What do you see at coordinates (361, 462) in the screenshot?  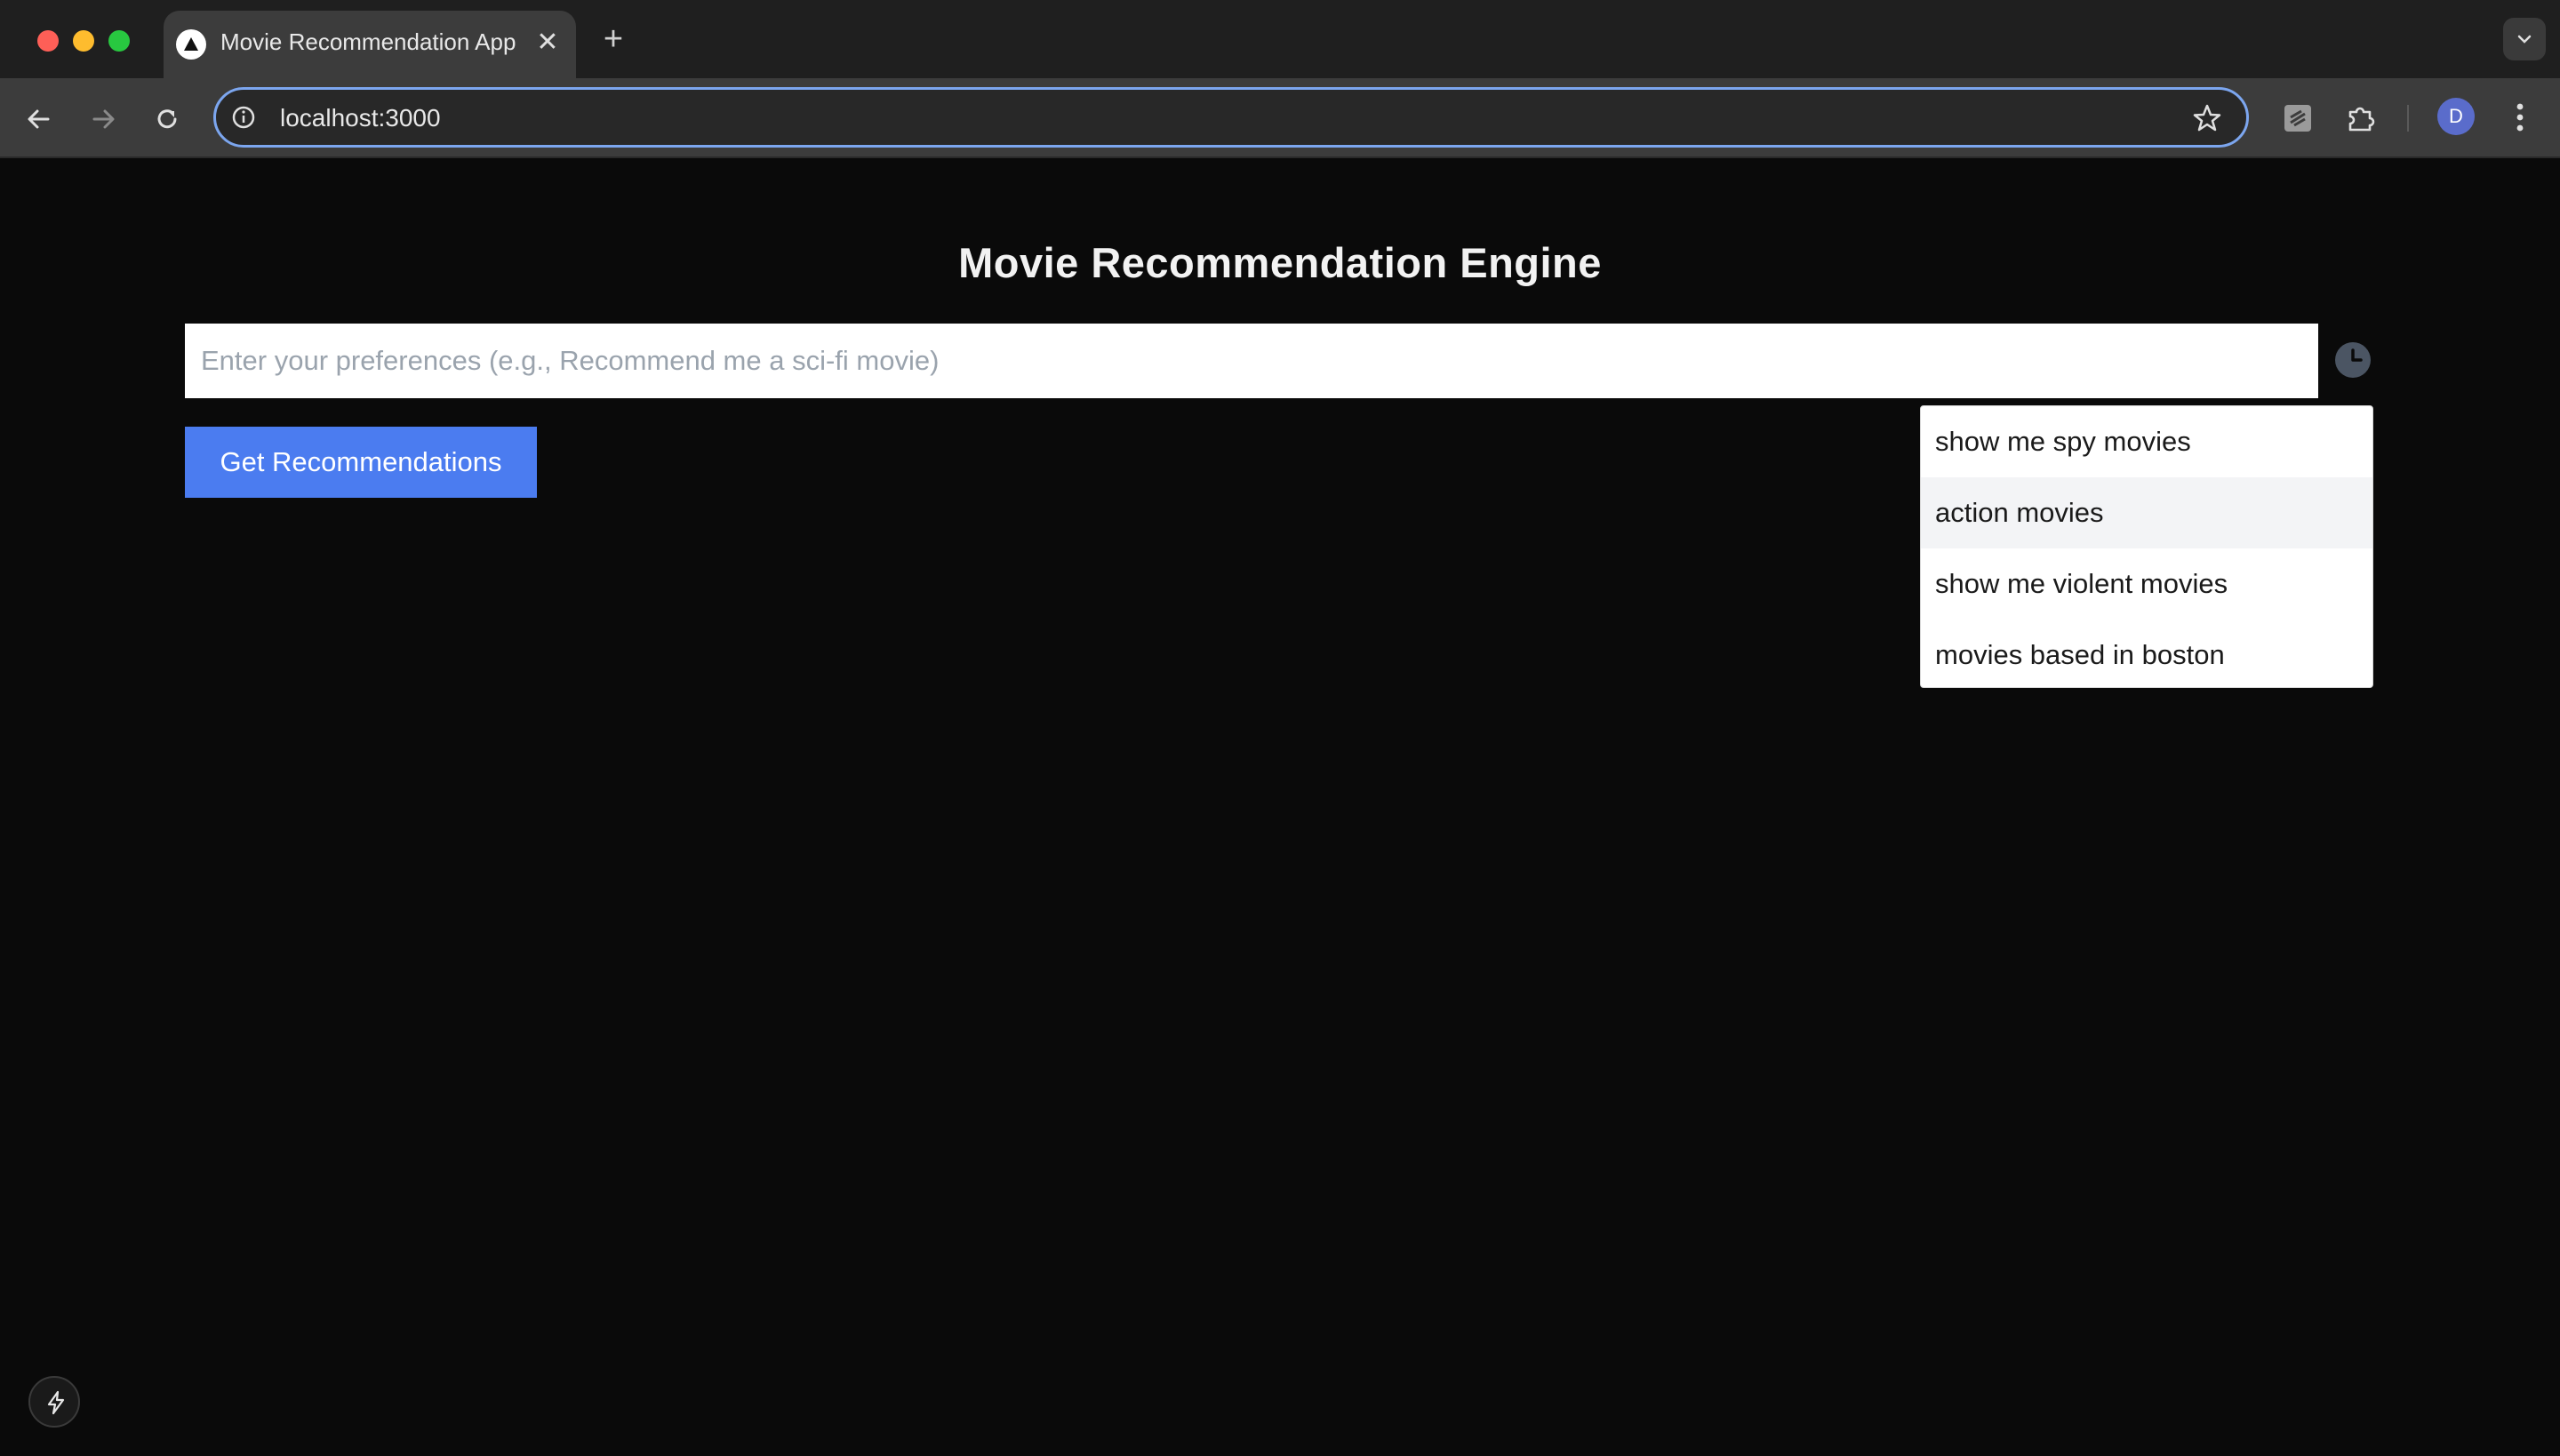 I see `get-recommendations-button: Get Recommendations` at bounding box center [361, 462].